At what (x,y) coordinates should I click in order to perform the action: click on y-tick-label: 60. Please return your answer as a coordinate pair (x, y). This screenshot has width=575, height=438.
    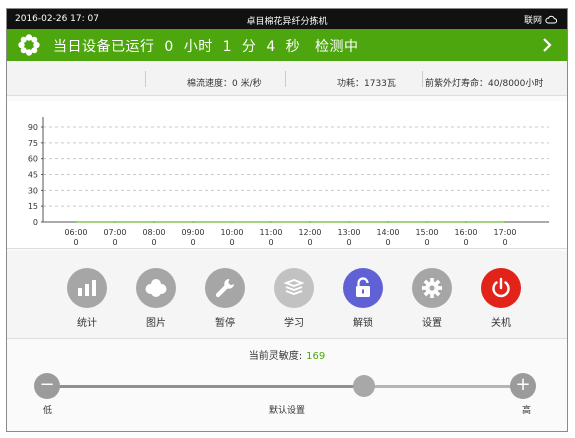
    Looking at the image, I should click on (33, 159).